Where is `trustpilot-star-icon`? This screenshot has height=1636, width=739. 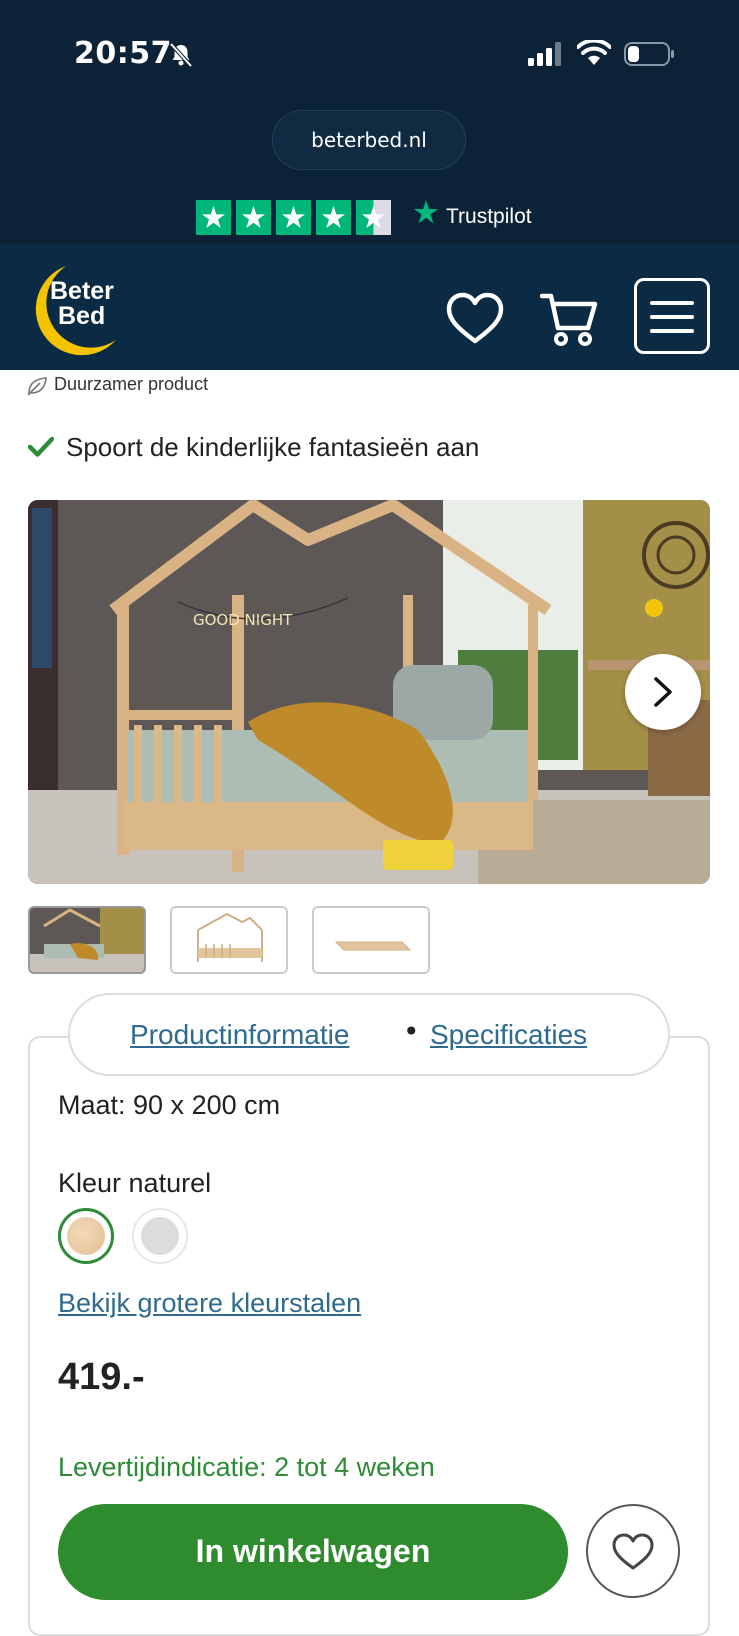
trustpilot-star-icon is located at coordinates (426, 212).